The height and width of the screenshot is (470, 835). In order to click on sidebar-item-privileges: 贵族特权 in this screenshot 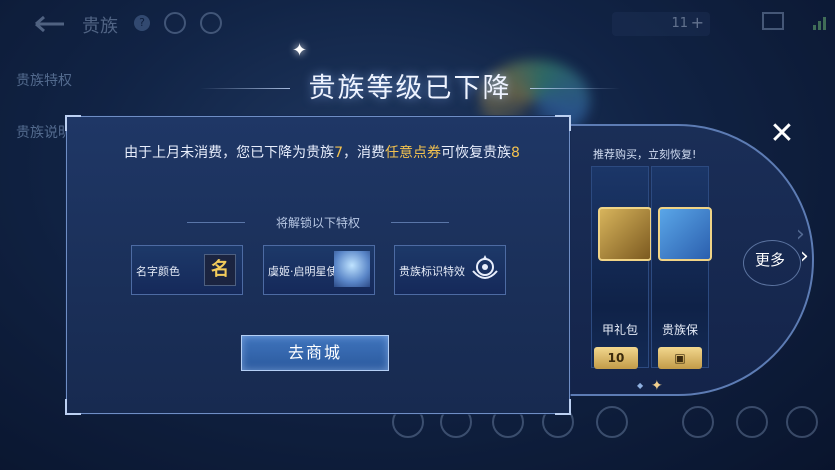, I will do `click(44, 81)`.